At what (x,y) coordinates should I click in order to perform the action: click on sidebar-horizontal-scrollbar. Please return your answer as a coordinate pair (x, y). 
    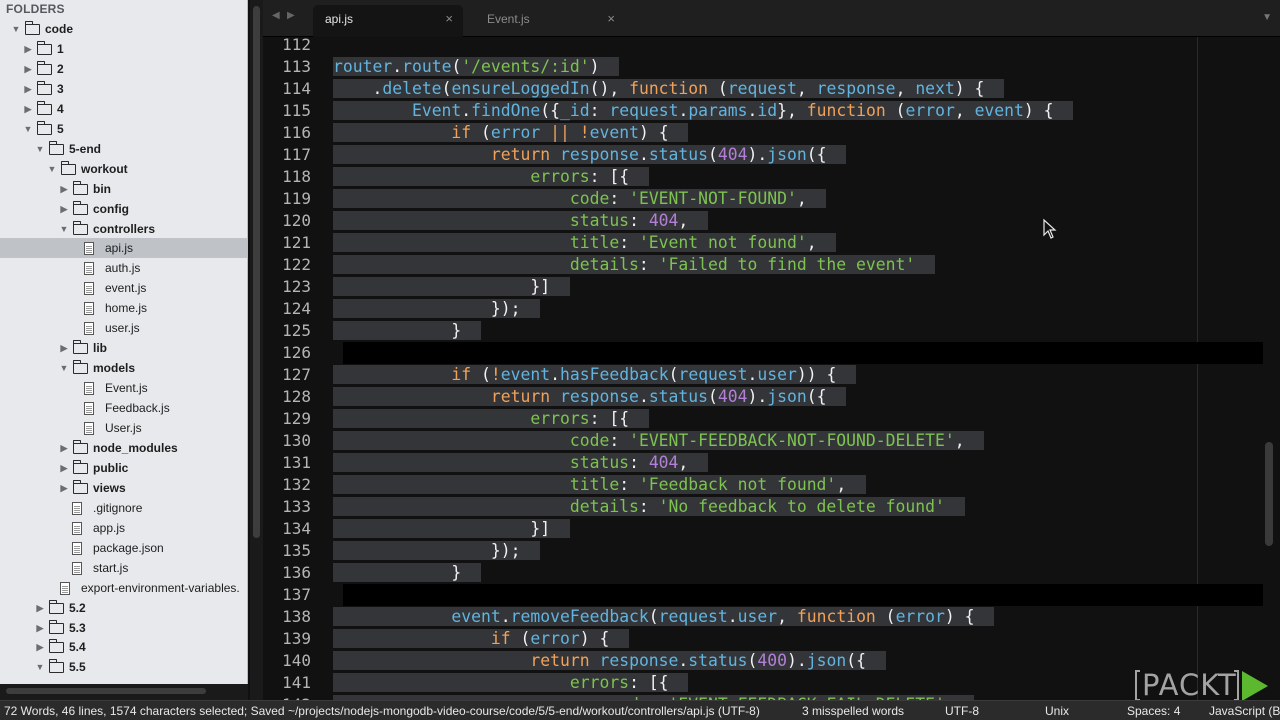
    Looking at the image, I should click on (124, 692).